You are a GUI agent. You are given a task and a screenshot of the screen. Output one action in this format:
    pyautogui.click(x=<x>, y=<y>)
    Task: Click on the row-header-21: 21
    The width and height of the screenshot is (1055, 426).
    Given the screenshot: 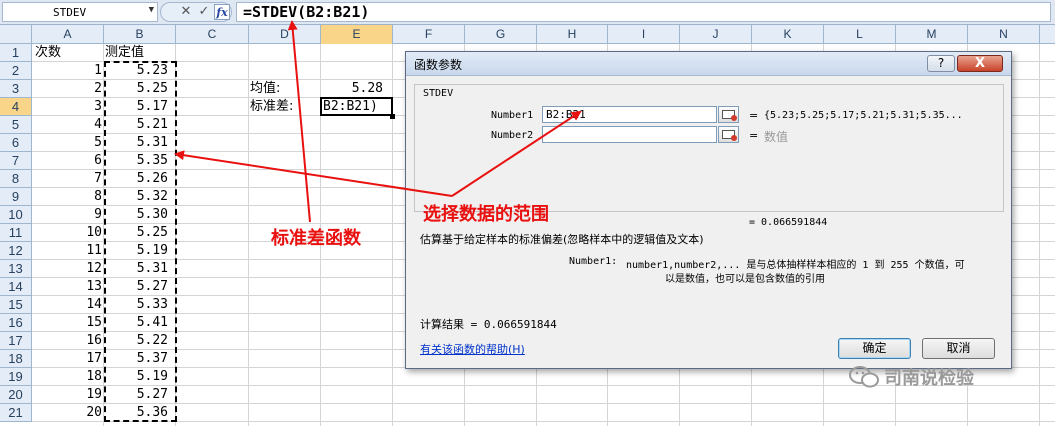 What is the action you would take?
    pyautogui.click(x=16, y=413)
    